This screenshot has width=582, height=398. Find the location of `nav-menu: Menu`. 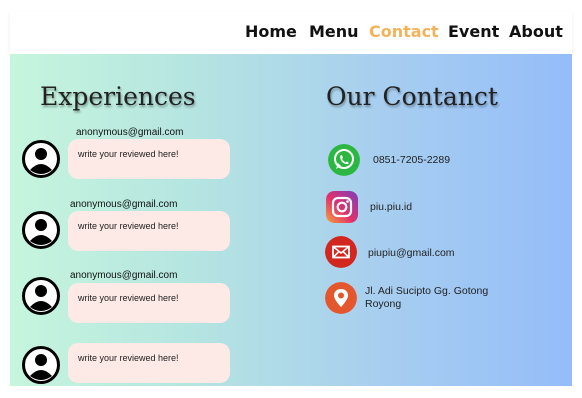

nav-menu: Menu is located at coordinates (334, 31).